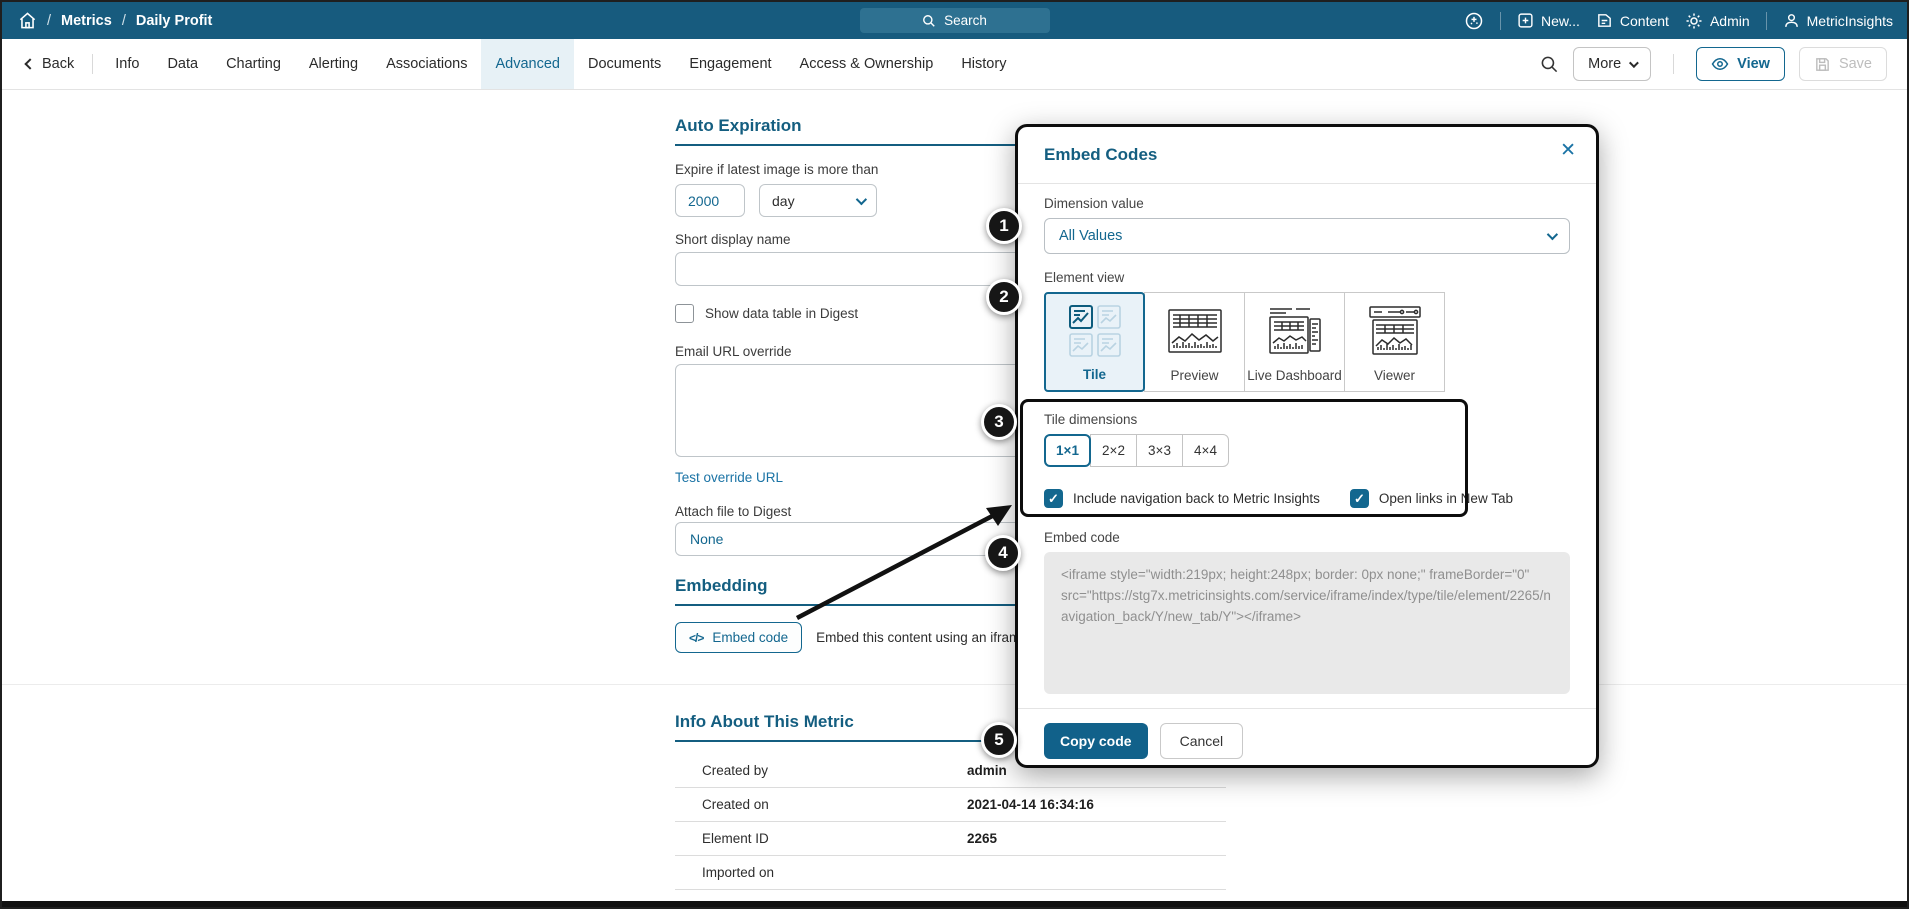 The height and width of the screenshot is (909, 1909). I want to click on embed-code-button: </> Embed code, so click(739, 637).